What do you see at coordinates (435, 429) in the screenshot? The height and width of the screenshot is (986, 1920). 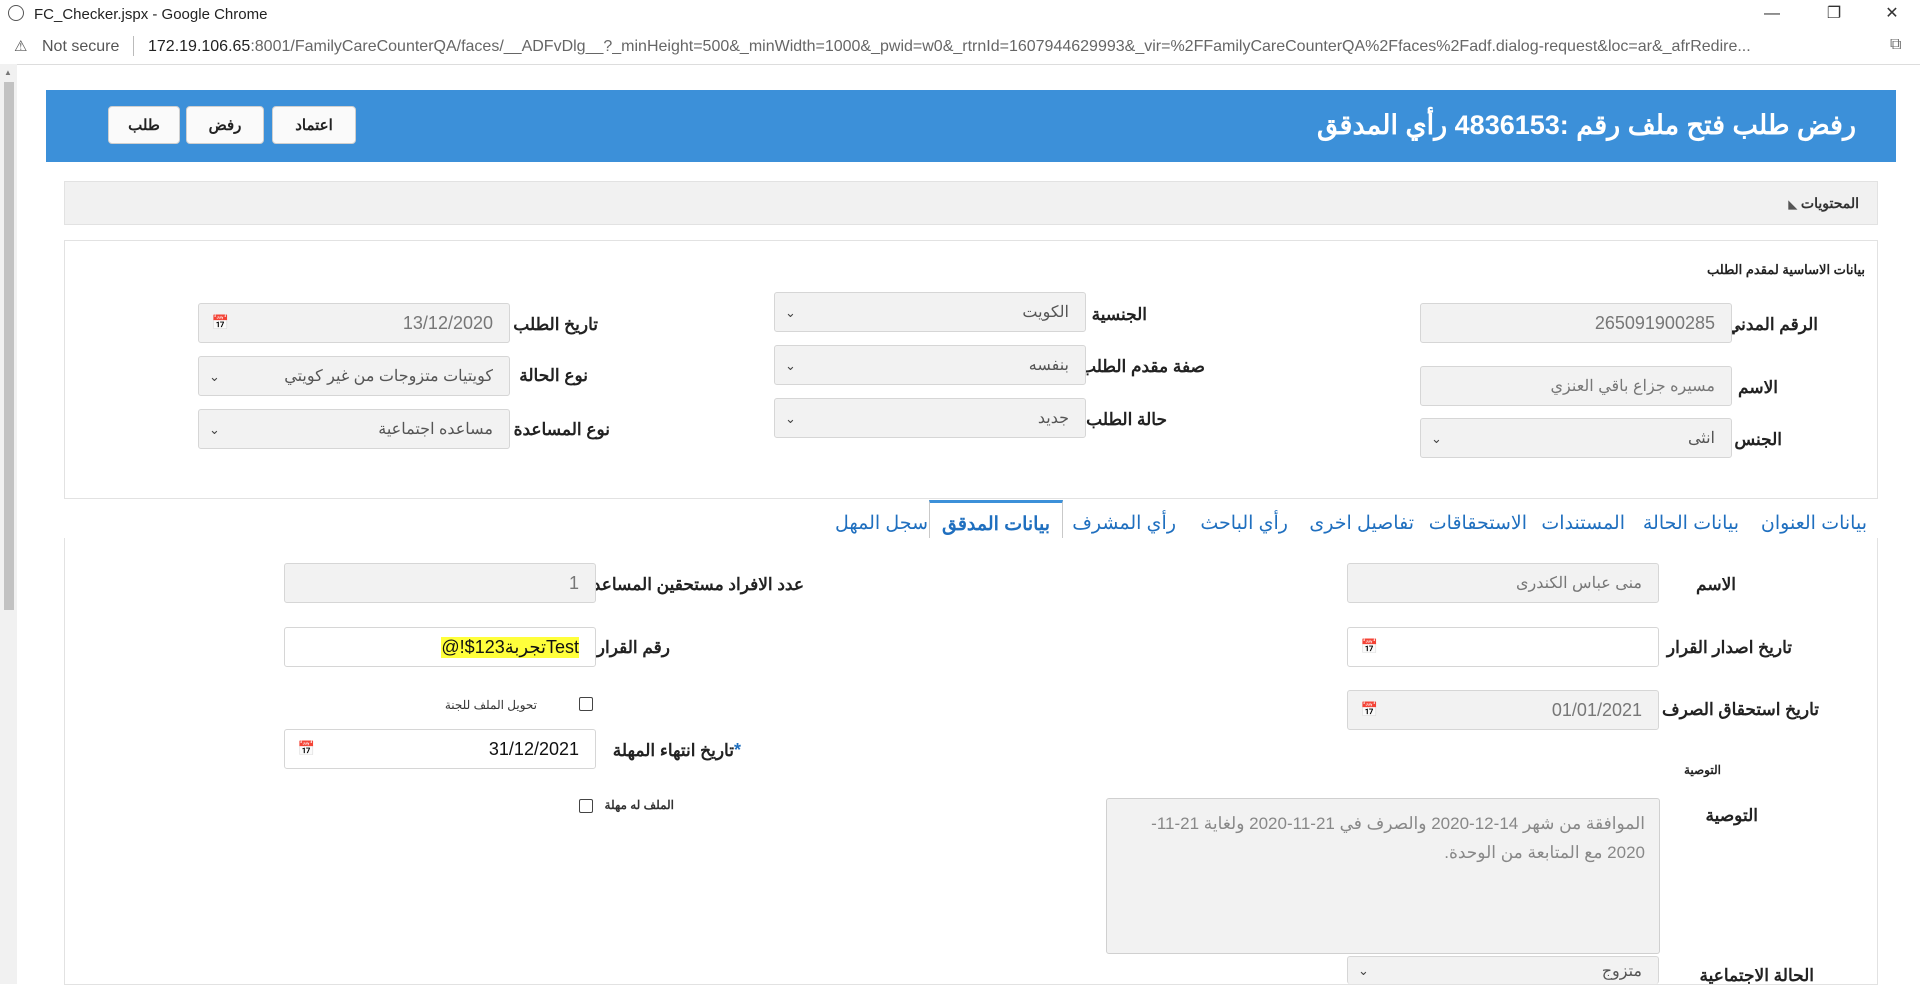 I see `aid-type-value: مساعده اجتماعية` at bounding box center [435, 429].